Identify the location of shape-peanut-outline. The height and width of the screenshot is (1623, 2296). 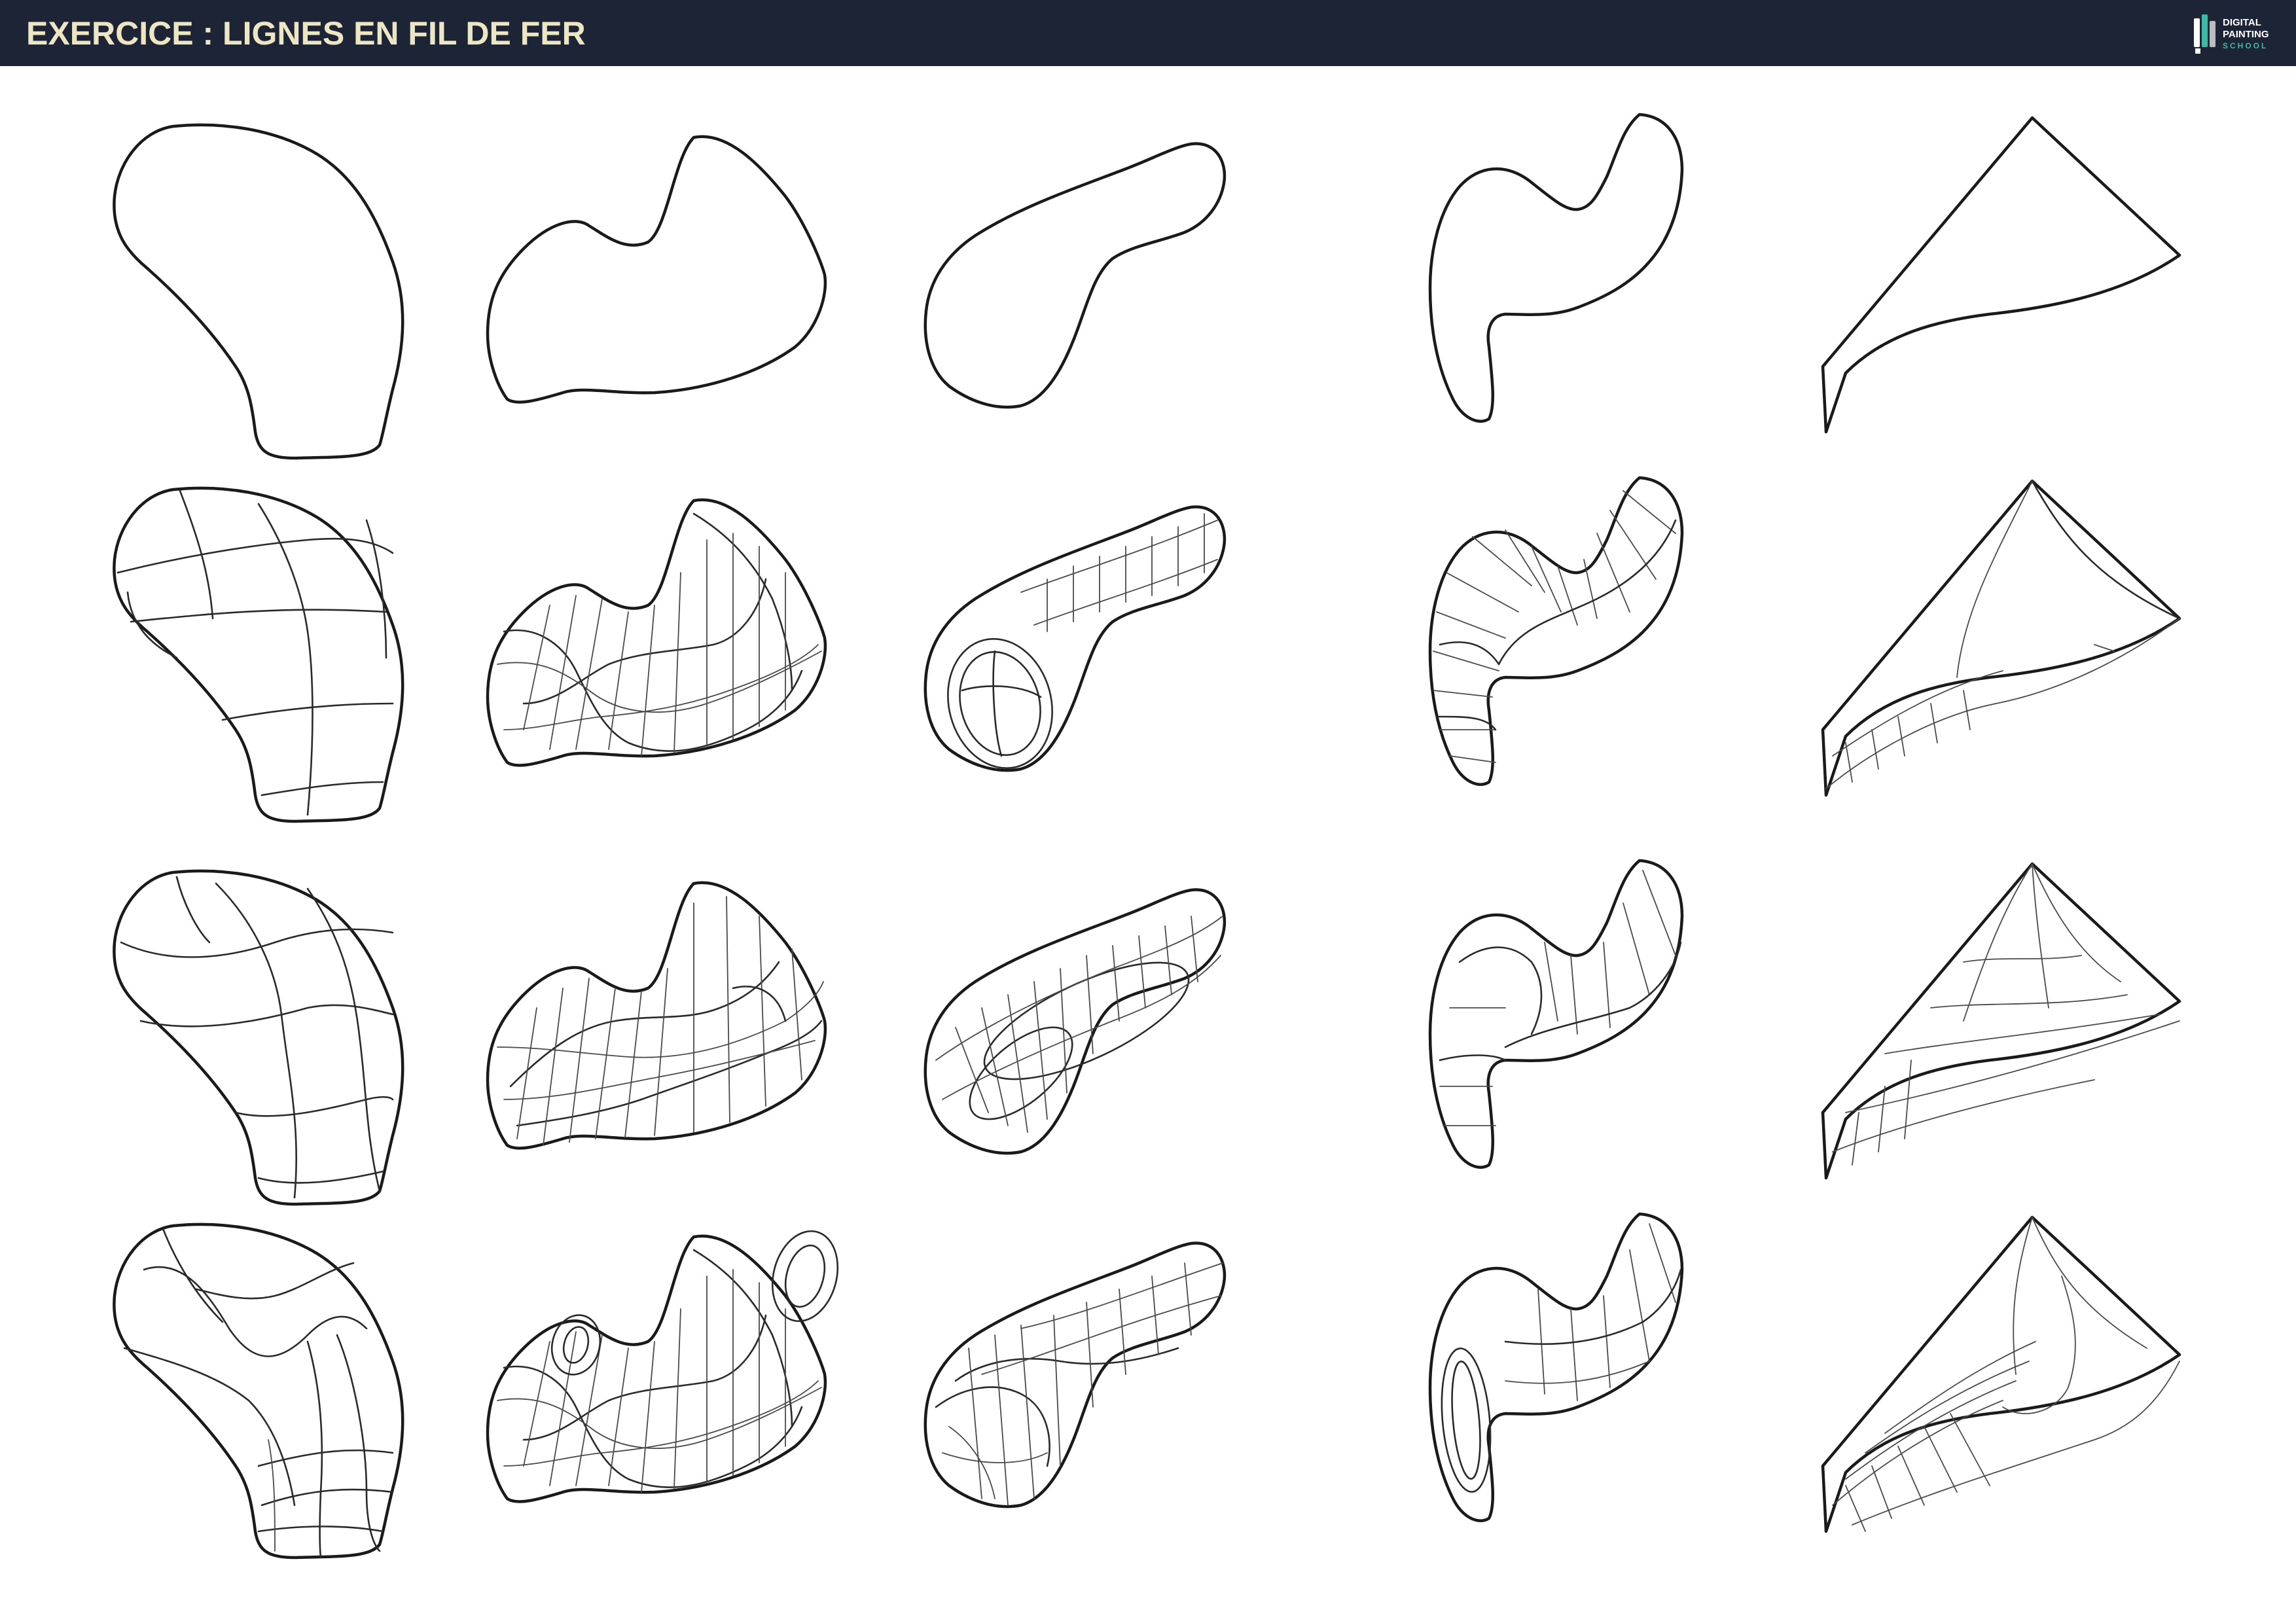
(656, 269).